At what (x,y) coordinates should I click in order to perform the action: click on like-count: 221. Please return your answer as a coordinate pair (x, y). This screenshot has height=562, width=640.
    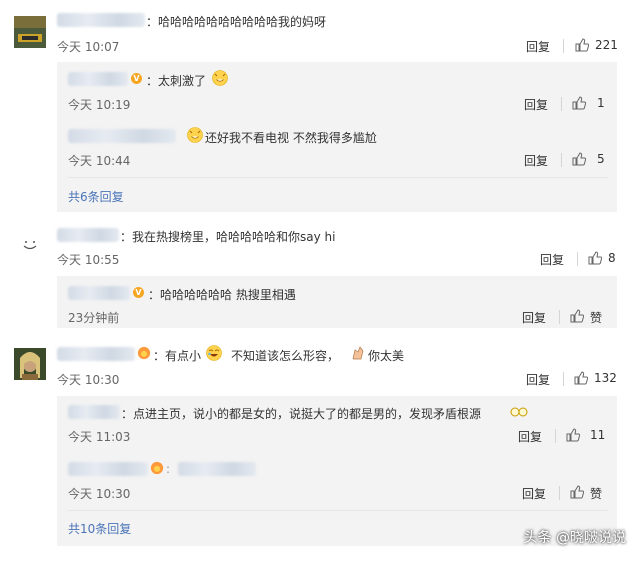
    Looking at the image, I should click on (606, 45).